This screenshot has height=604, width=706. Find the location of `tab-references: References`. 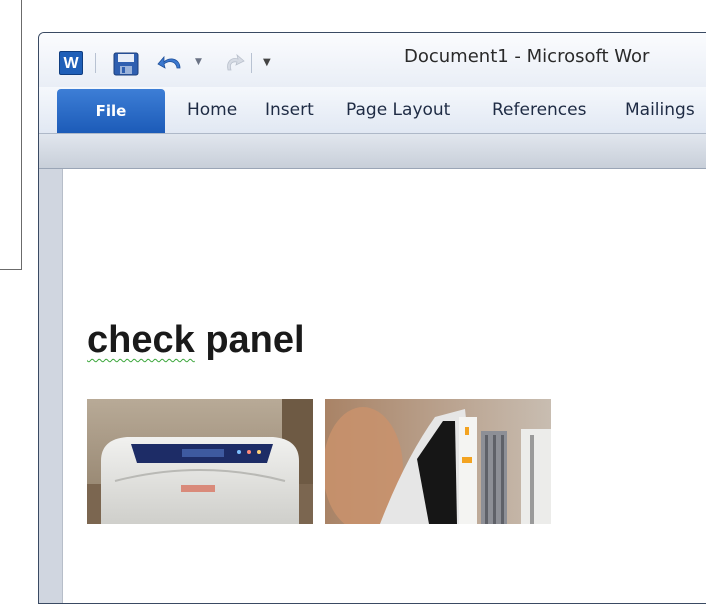

tab-references: References is located at coordinates (539, 110).